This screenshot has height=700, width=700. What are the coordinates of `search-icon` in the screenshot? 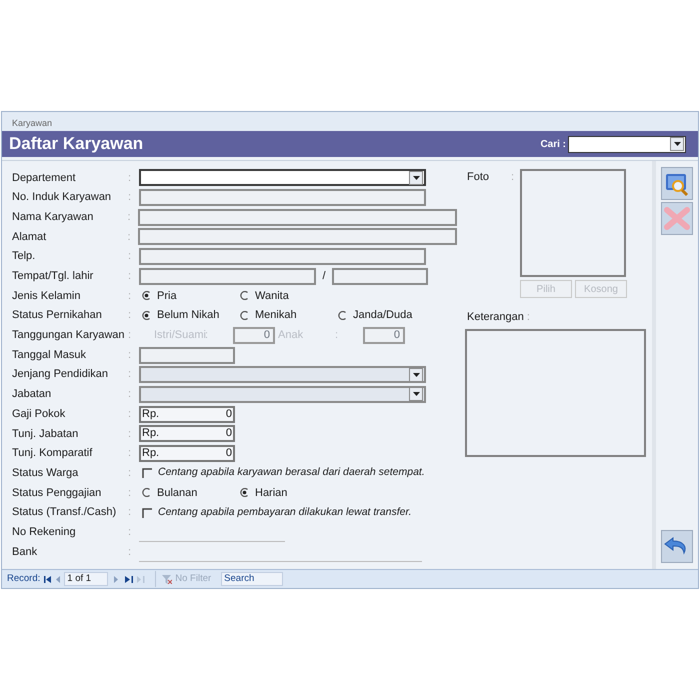 It's located at (677, 183).